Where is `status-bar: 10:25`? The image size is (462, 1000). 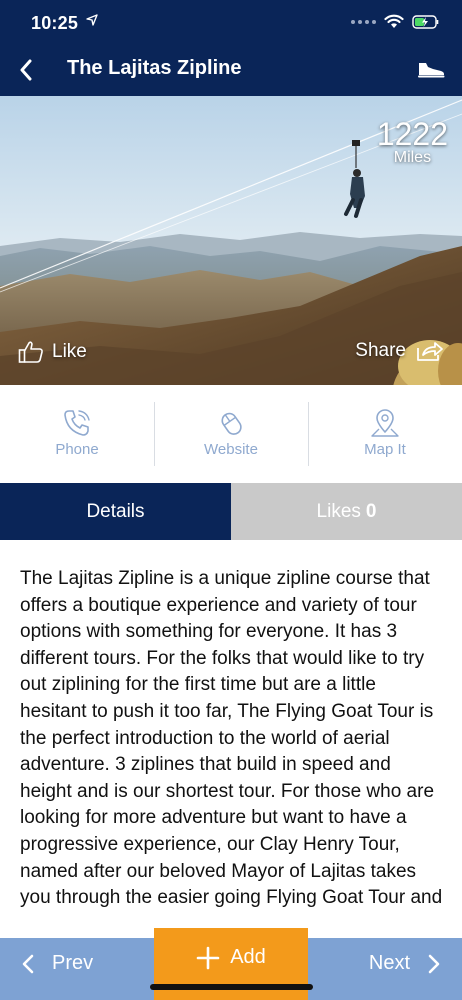 status-bar: 10:25 is located at coordinates (231, 22).